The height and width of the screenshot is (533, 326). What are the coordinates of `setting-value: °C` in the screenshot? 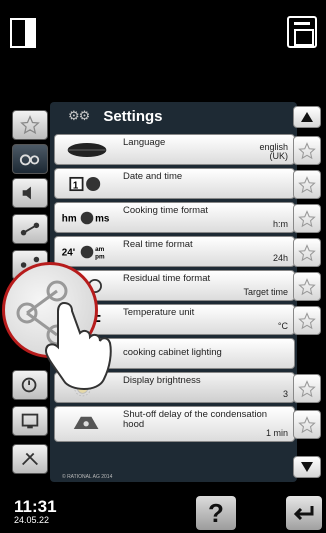 It's located at (282, 326).